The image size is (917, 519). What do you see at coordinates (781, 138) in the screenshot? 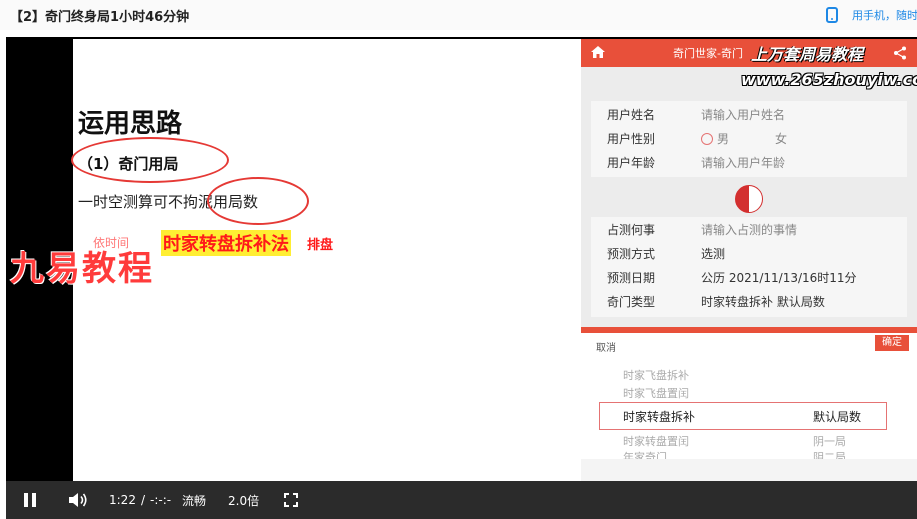
I see `form-value-alt: 女` at bounding box center [781, 138].